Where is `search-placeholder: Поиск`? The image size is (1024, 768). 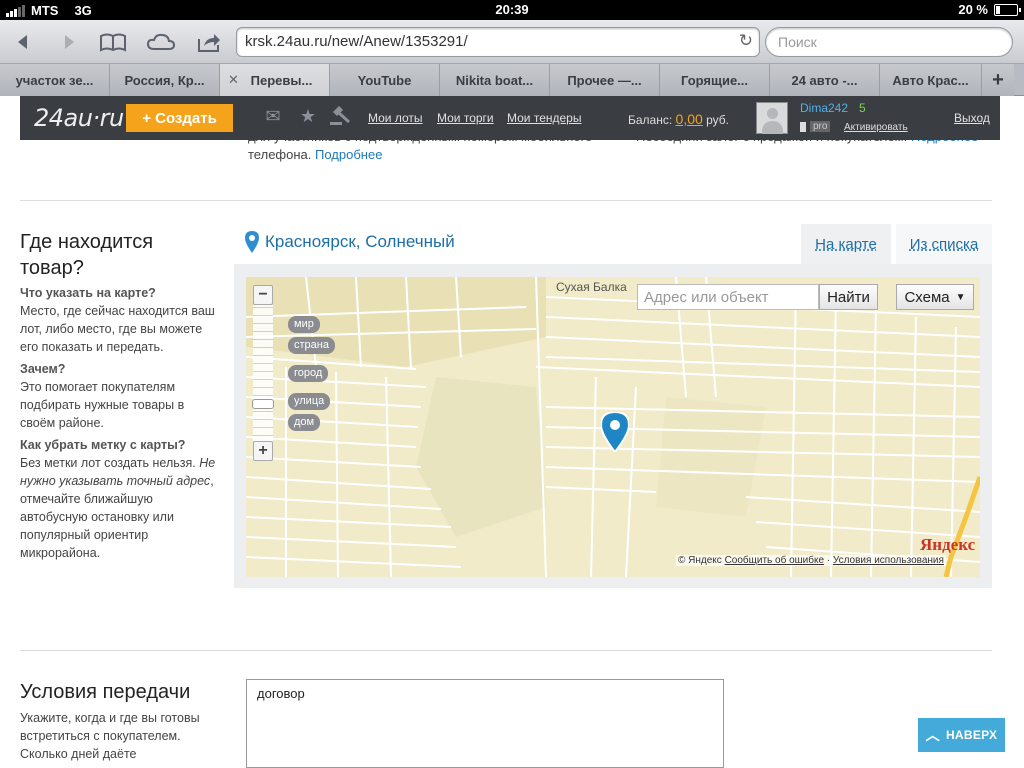
search-placeholder: Поиск is located at coordinates (797, 42).